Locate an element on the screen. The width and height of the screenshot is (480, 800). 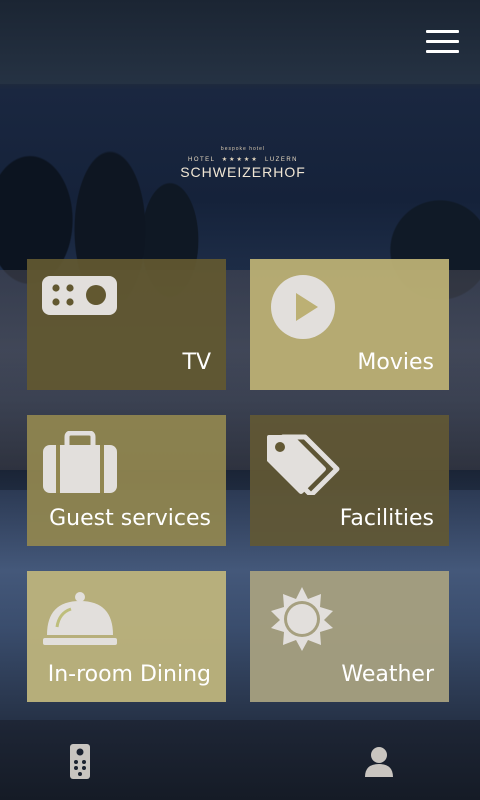
logo-name: SCHWEIZERHOF is located at coordinates (243, 172).